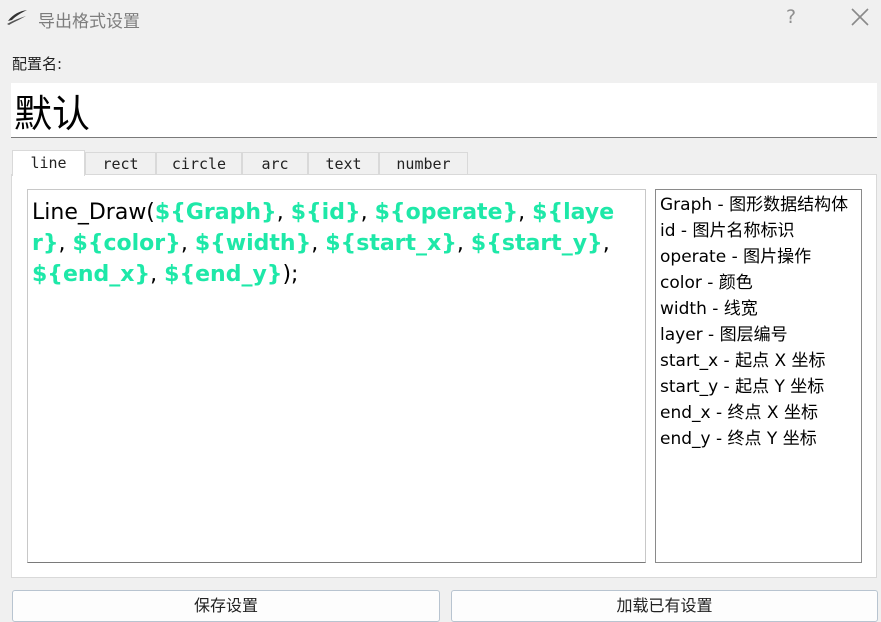 Image resolution: width=881 pixels, height=622 pixels. I want to click on tab-rect: rect, so click(120, 163).